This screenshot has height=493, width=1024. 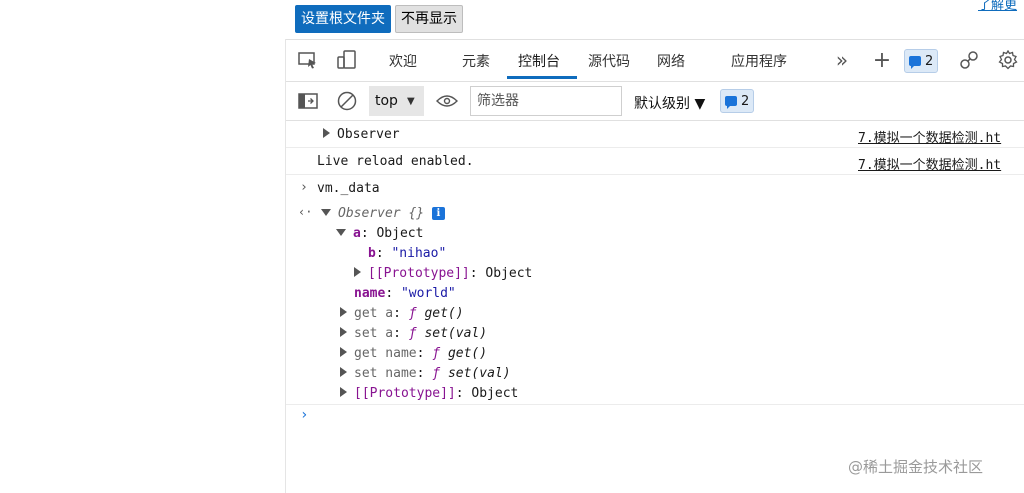 I want to click on prompt-chevron-icon: ›, so click(x=304, y=415).